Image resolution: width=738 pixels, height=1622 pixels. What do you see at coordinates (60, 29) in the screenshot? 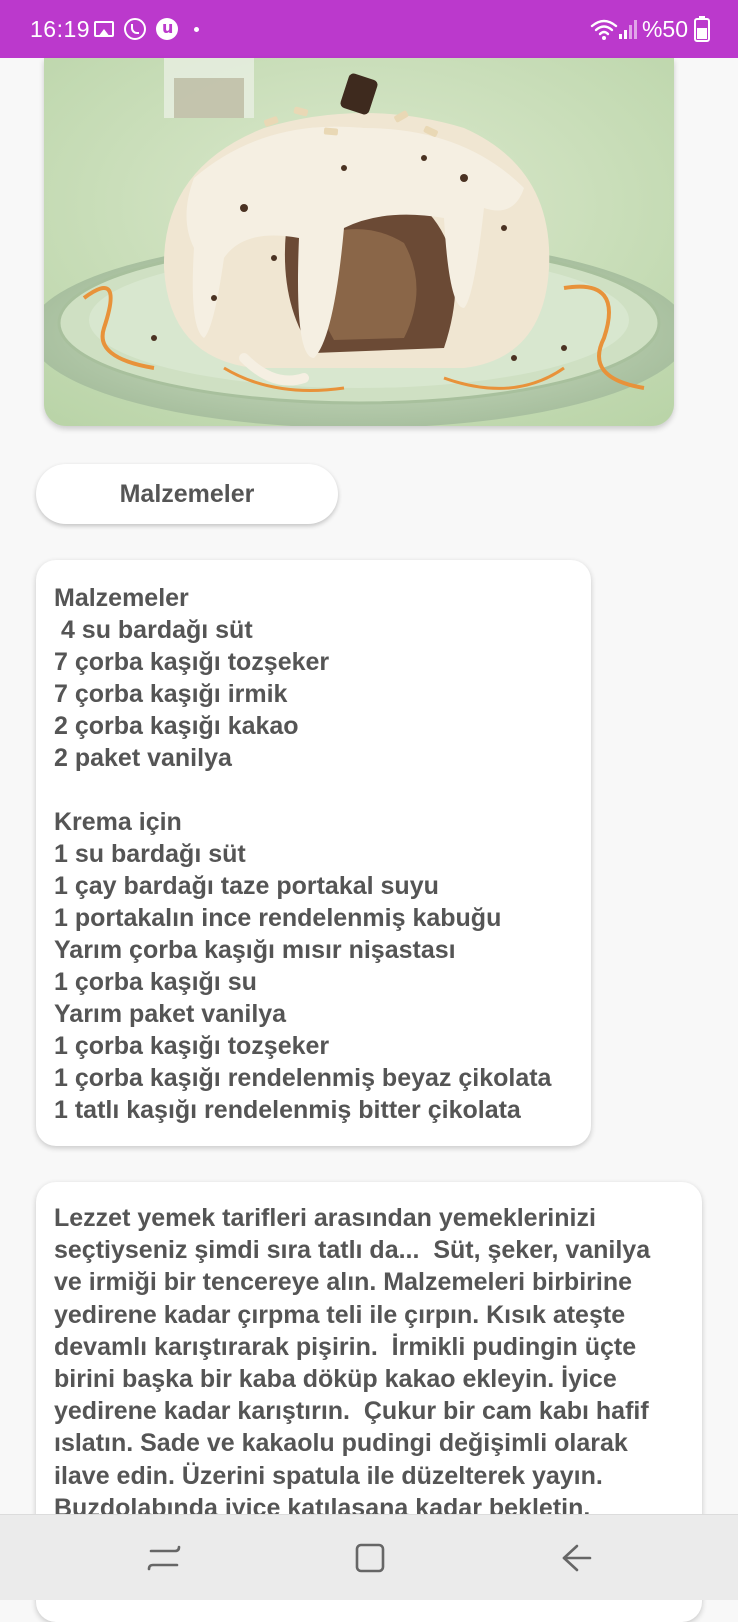
I see `status-time: 16:19` at bounding box center [60, 29].